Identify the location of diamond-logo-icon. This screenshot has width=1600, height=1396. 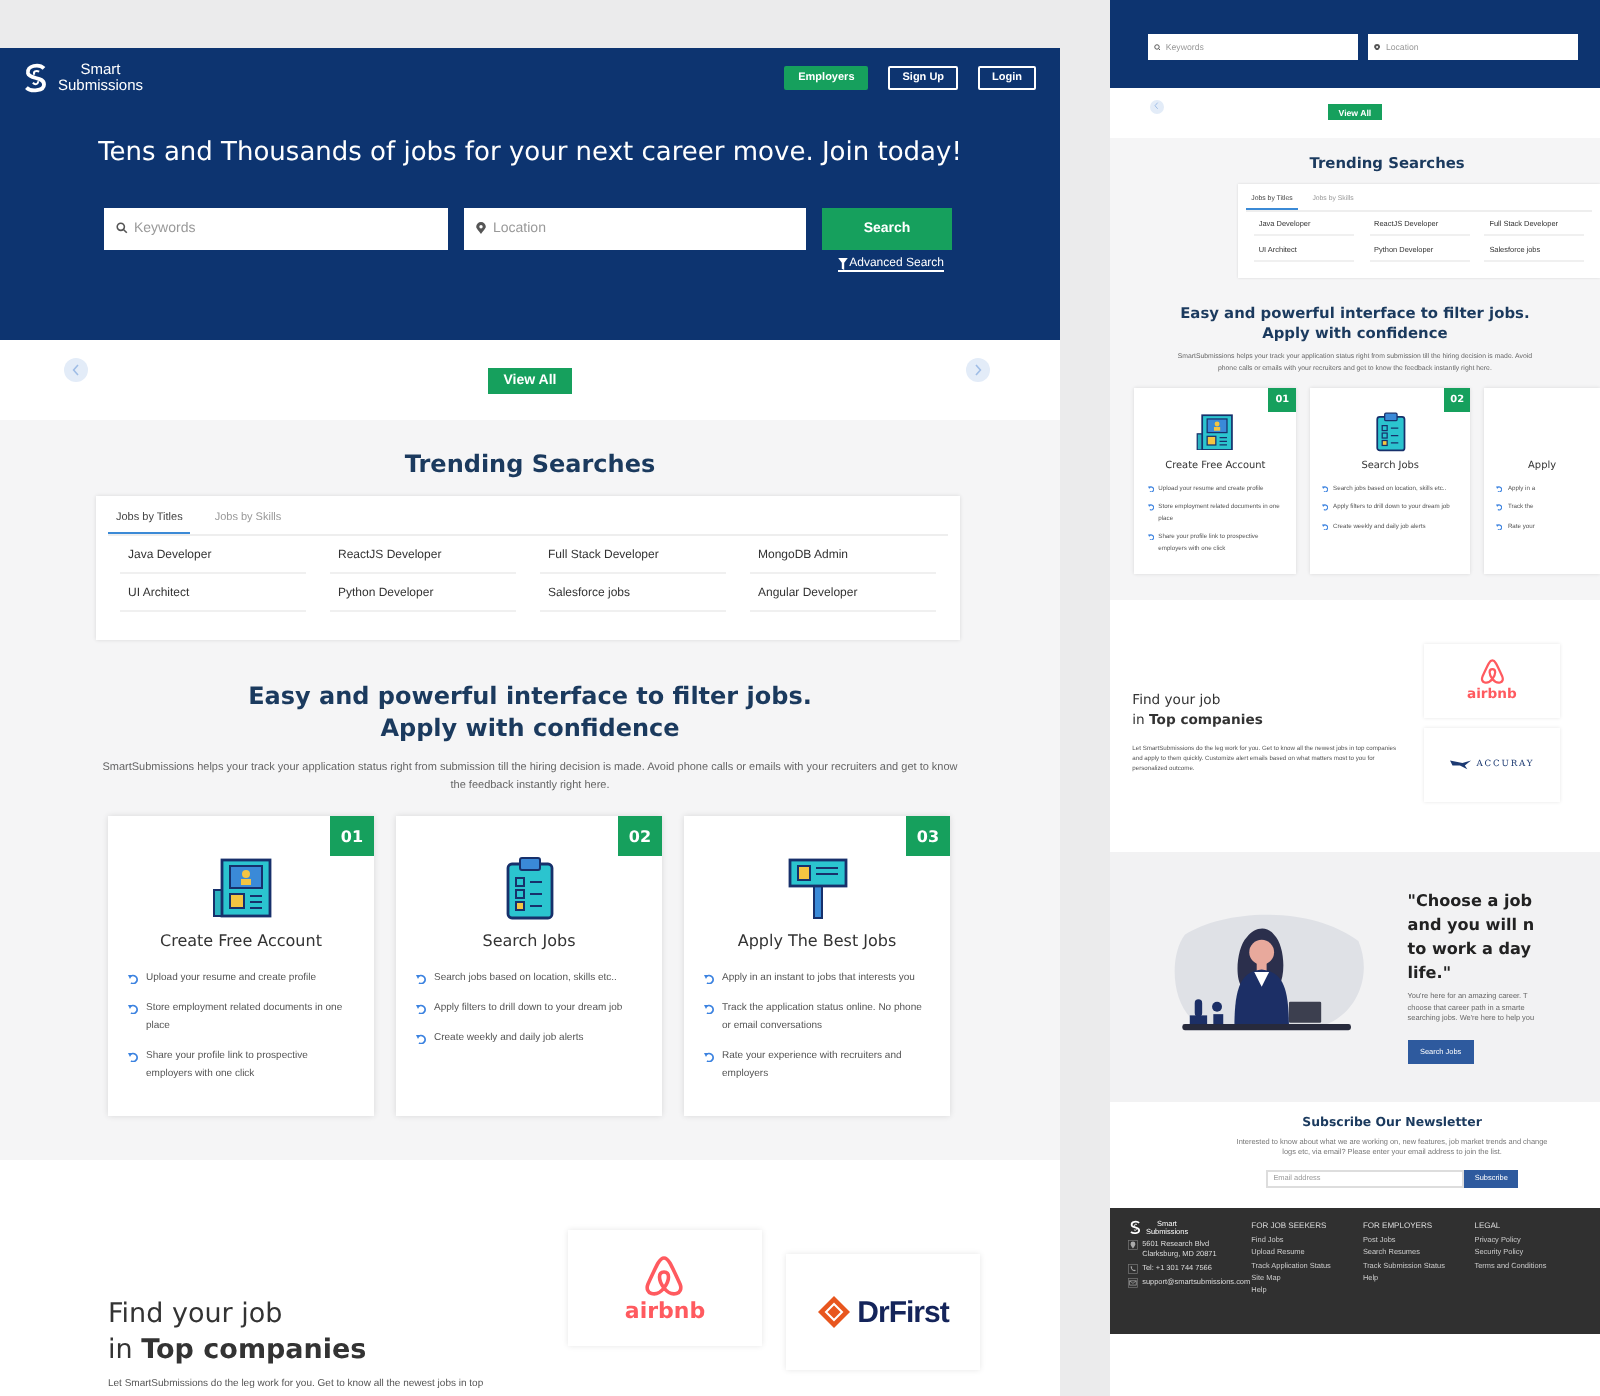
(833, 1312).